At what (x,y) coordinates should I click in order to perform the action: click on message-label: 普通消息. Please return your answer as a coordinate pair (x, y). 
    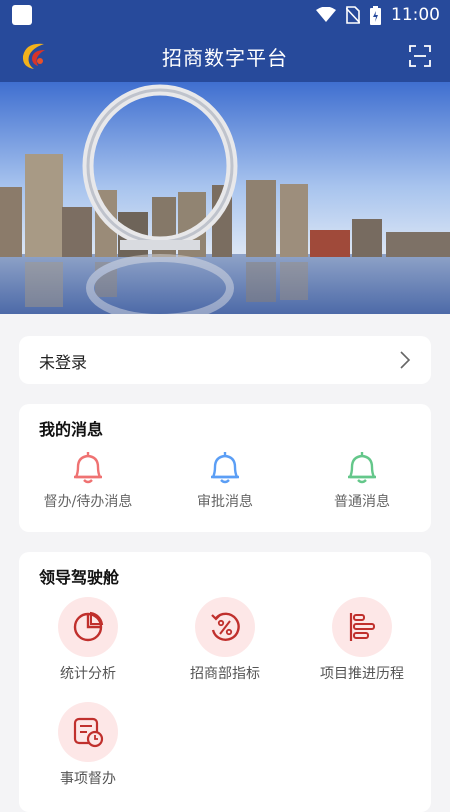
    Looking at the image, I should click on (362, 502).